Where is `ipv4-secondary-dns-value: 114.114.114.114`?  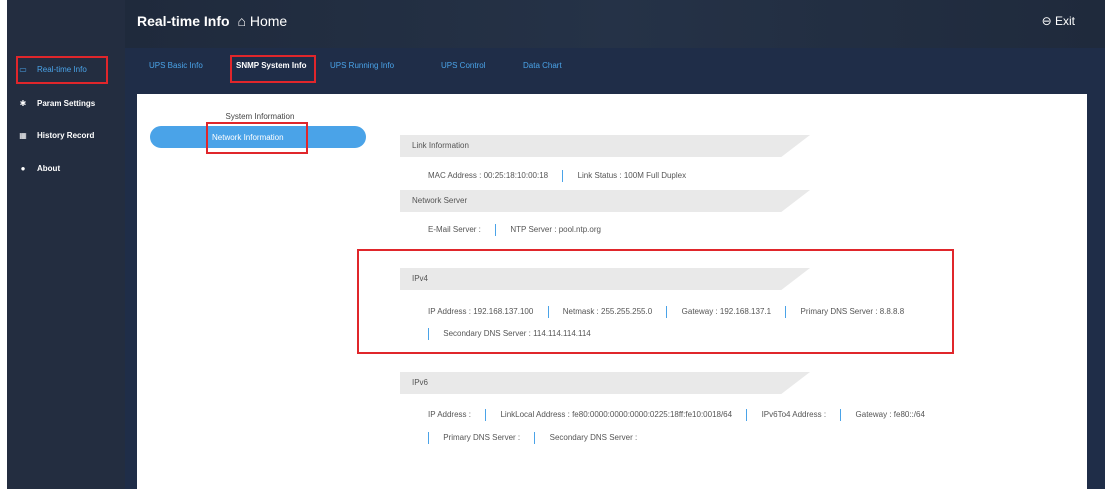 ipv4-secondary-dns-value: 114.114.114.114 is located at coordinates (562, 334).